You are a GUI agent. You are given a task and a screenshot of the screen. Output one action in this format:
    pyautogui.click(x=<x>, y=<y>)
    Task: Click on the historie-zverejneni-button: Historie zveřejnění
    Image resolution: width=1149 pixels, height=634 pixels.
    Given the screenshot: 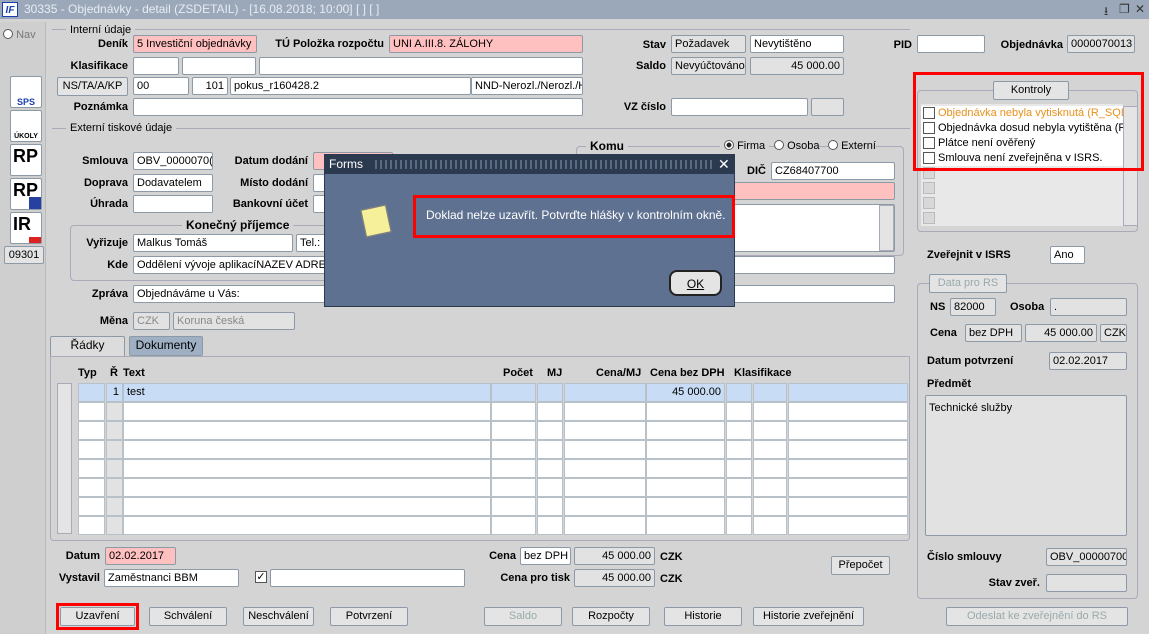 What is the action you would take?
    pyautogui.click(x=808, y=616)
    